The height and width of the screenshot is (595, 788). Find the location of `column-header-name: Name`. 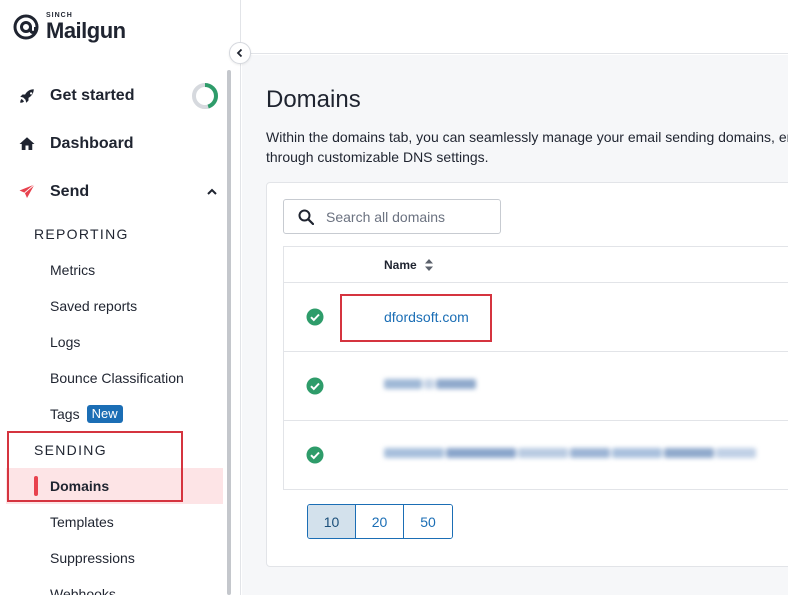

column-header-name: Name is located at coordinates (408, 265).